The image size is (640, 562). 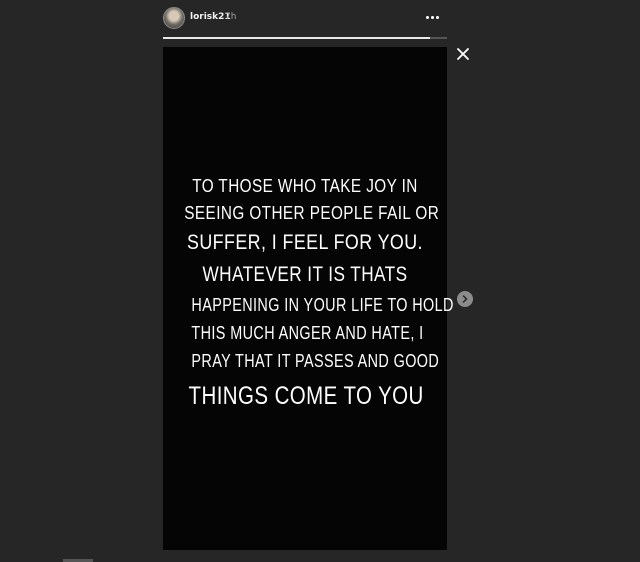 What do you see at coordinates (305, 186) in the screenshot?
I see `story-text-line: TO THOSE WHO TAKE JOY IN` at bounding box center [305, 186].